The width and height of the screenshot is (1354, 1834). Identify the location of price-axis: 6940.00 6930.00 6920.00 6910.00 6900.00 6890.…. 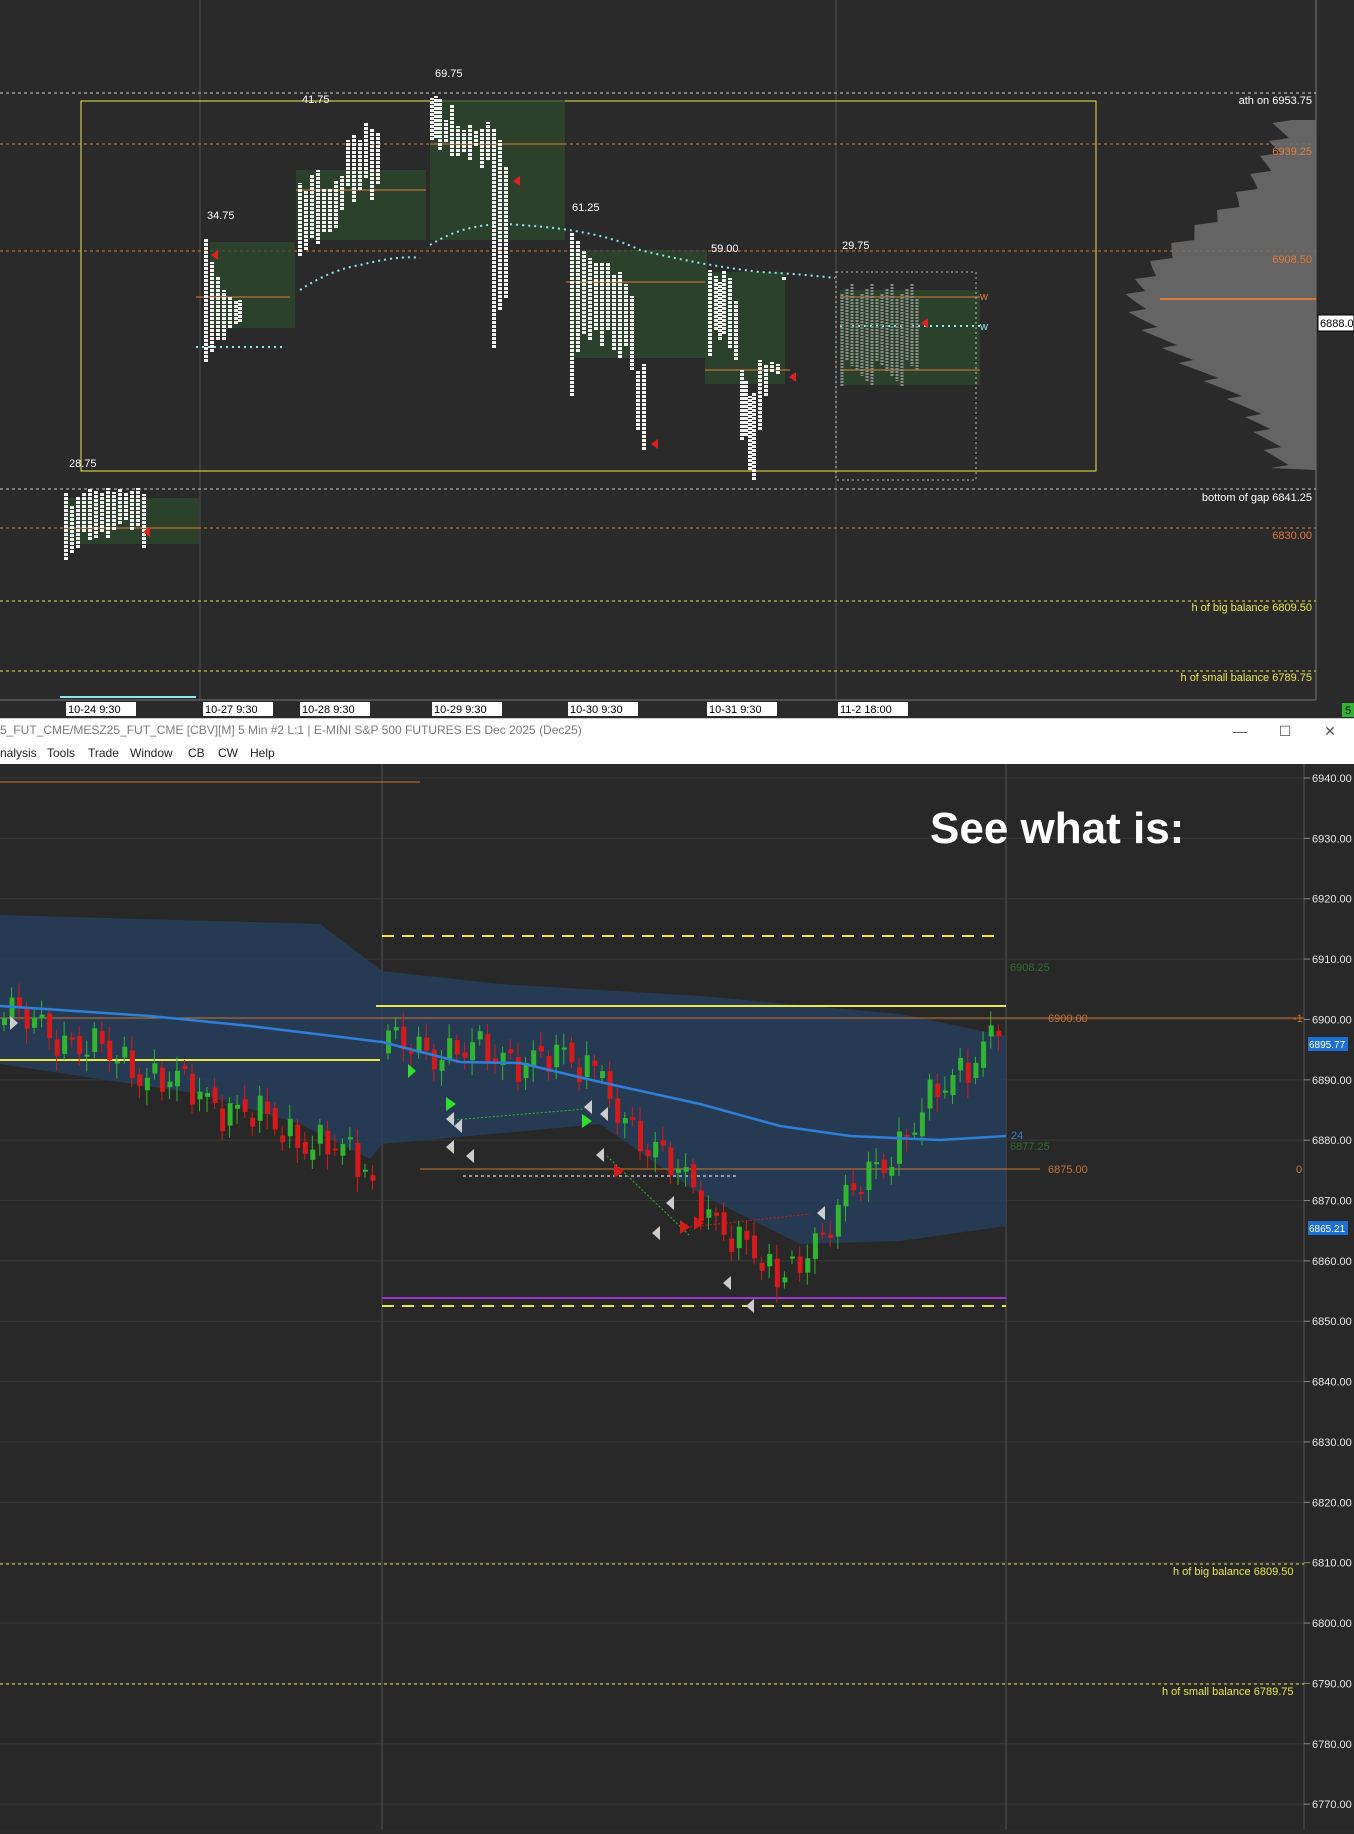
(1328, 1292).